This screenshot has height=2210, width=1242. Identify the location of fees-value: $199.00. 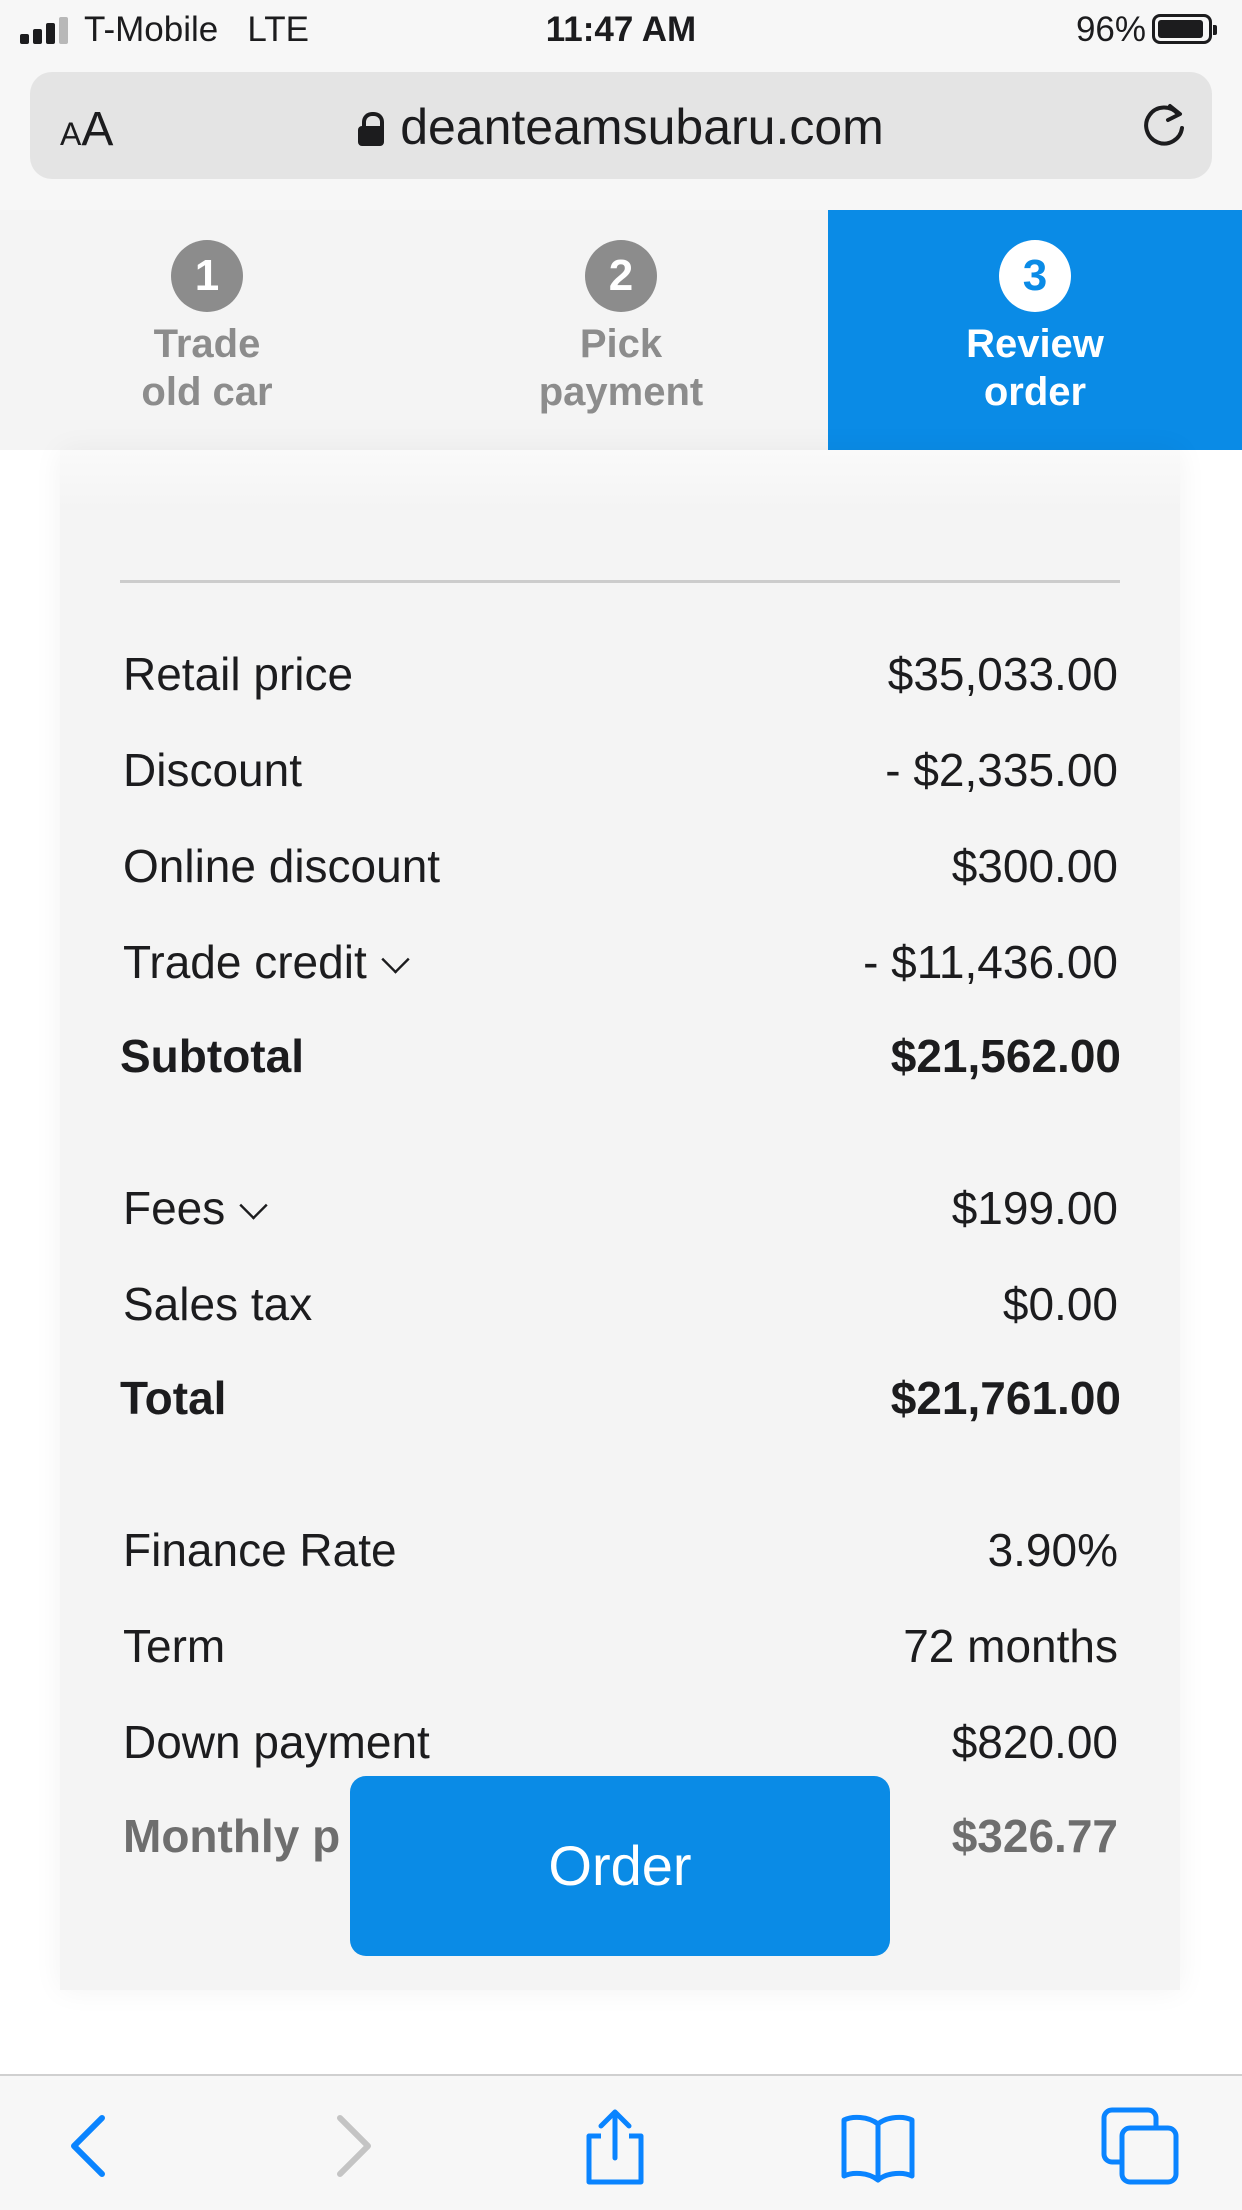
(1034, 1208).